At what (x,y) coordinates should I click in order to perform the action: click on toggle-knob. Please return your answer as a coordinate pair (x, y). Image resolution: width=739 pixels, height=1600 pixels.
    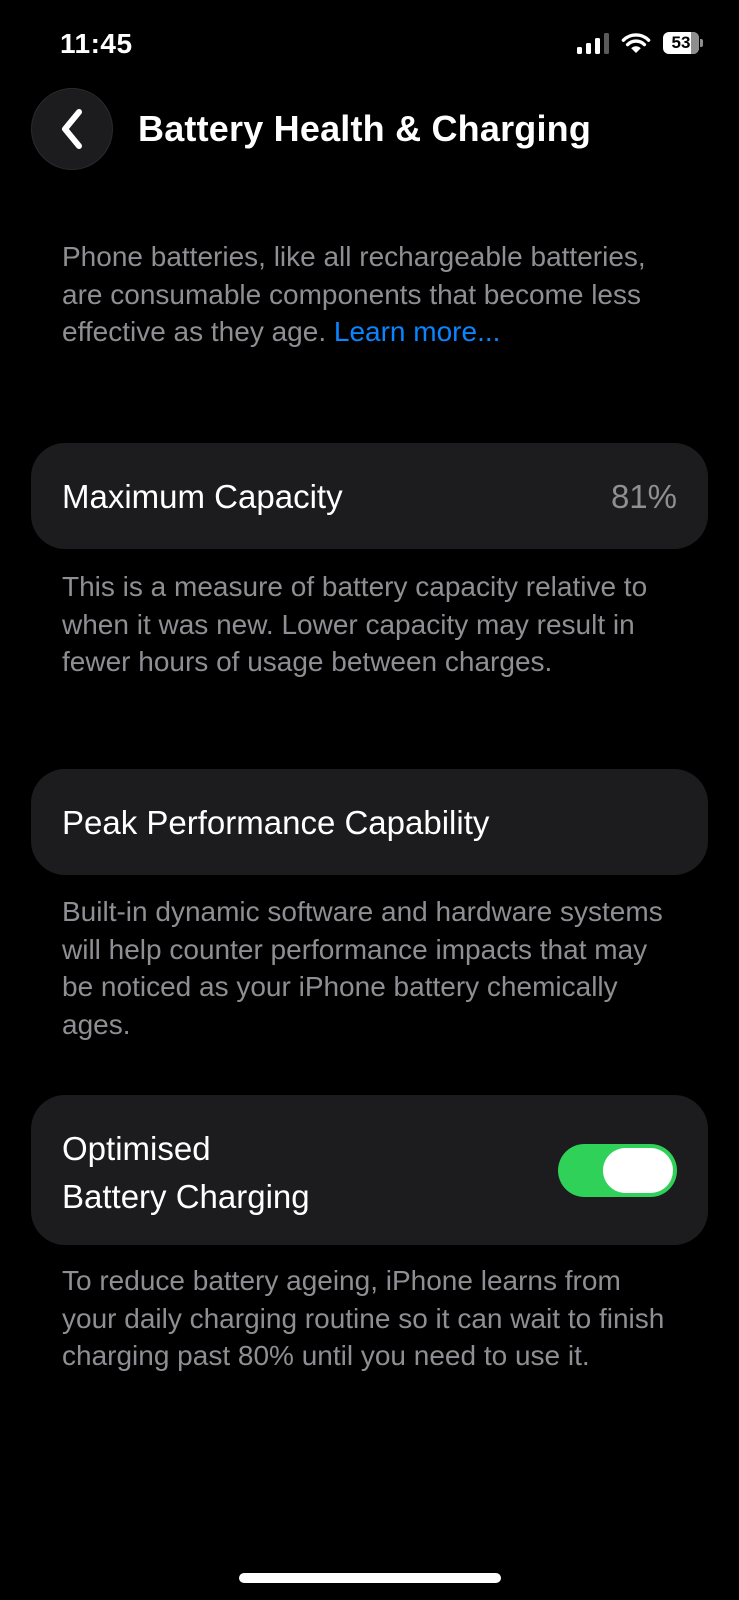
    Looking at the image, I should click on (638, 1170).